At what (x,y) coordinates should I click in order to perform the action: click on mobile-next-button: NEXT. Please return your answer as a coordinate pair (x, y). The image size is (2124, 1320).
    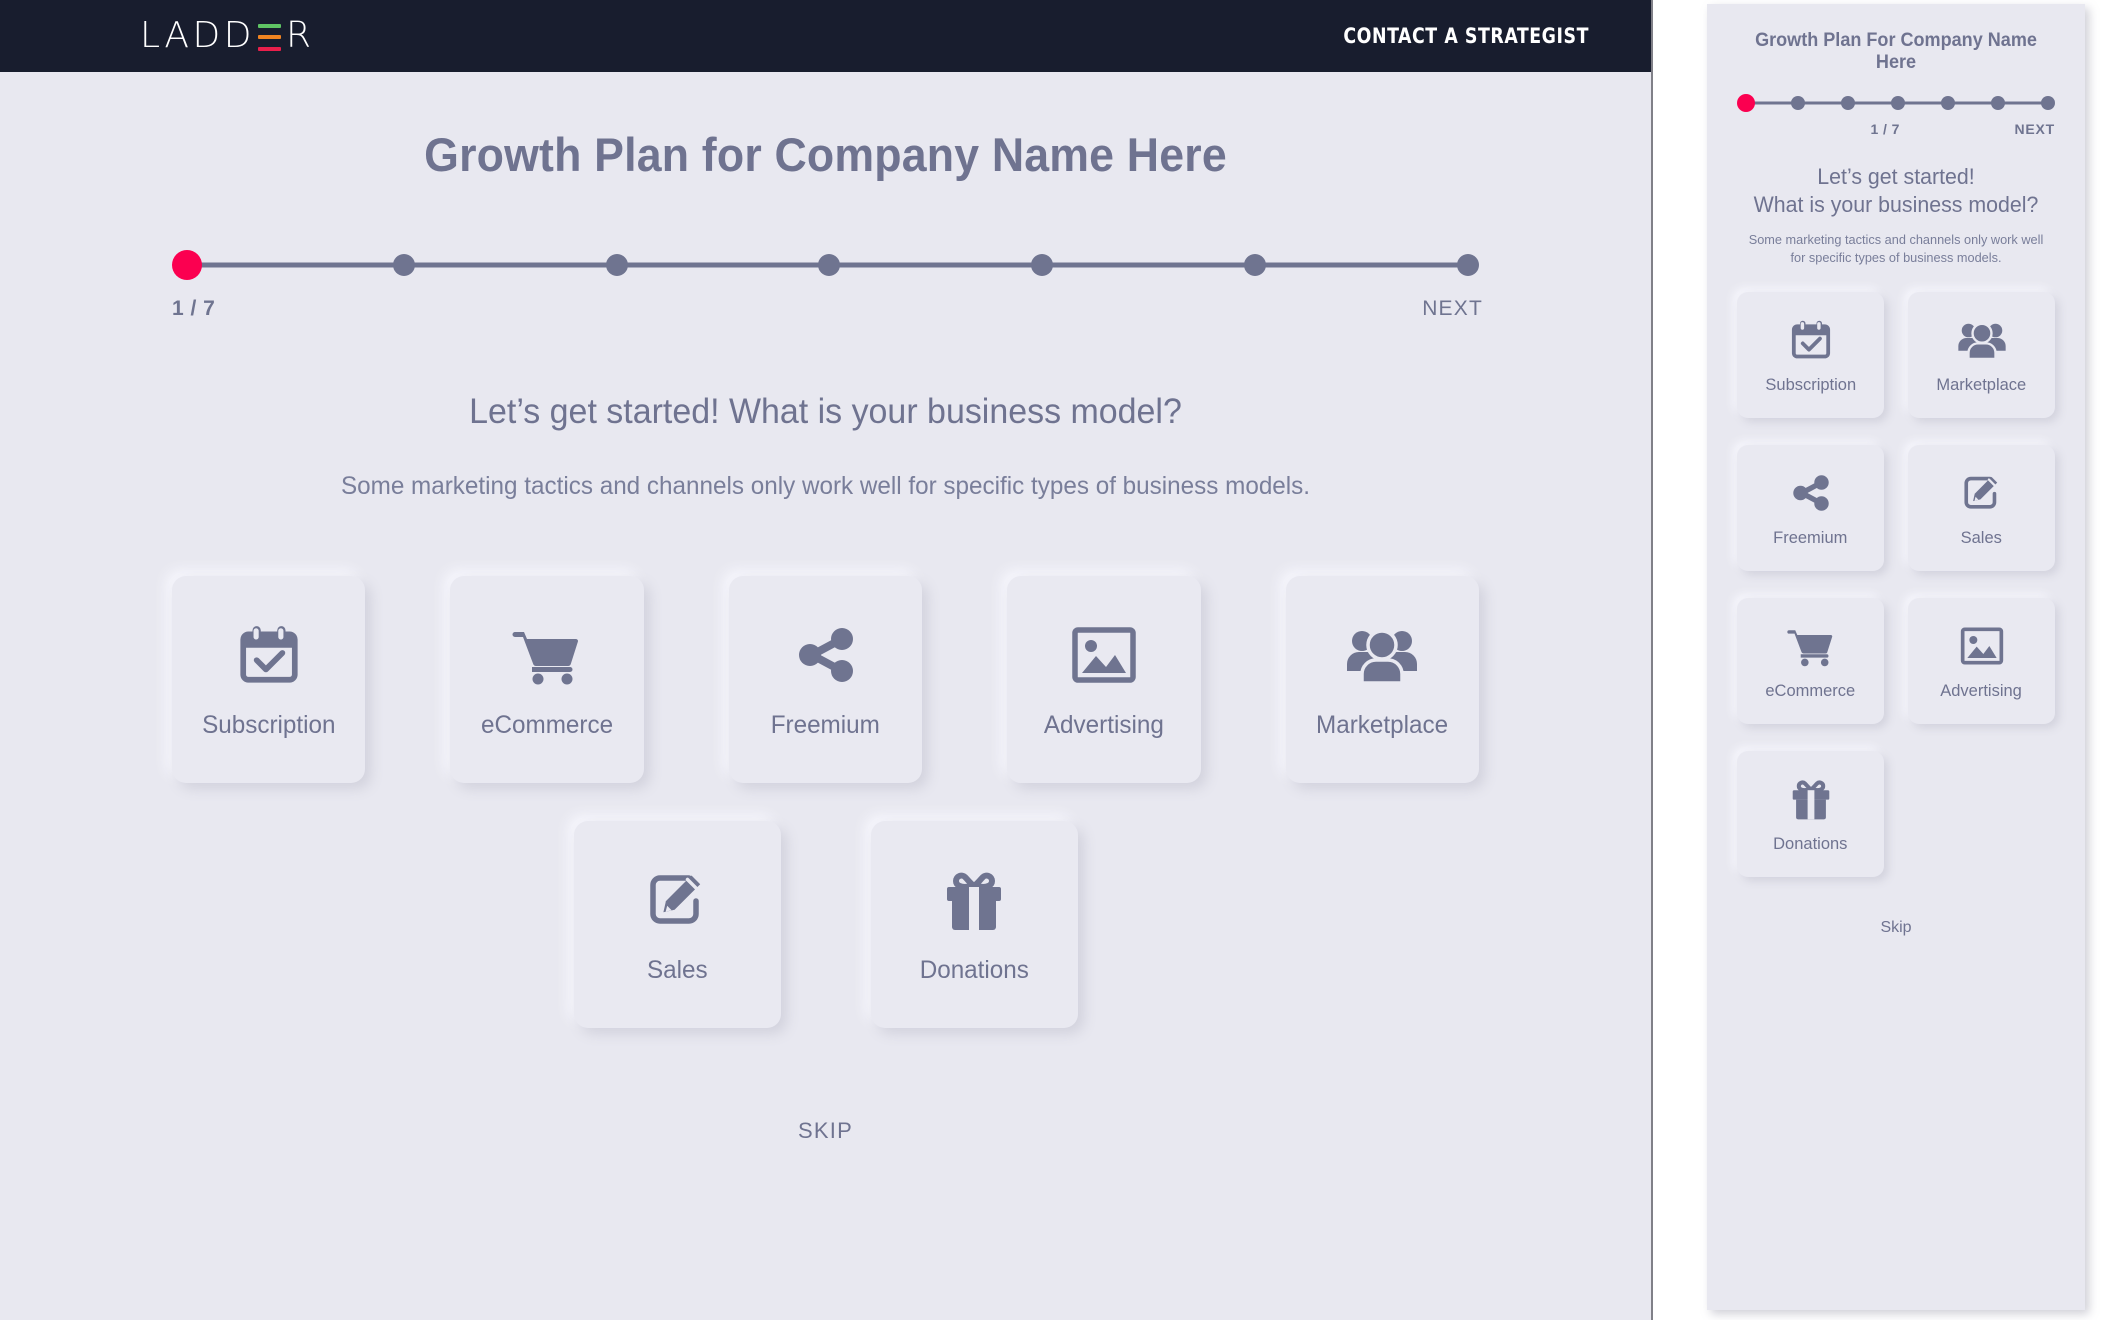
    Looking at the image, I should click on (2034, 129).